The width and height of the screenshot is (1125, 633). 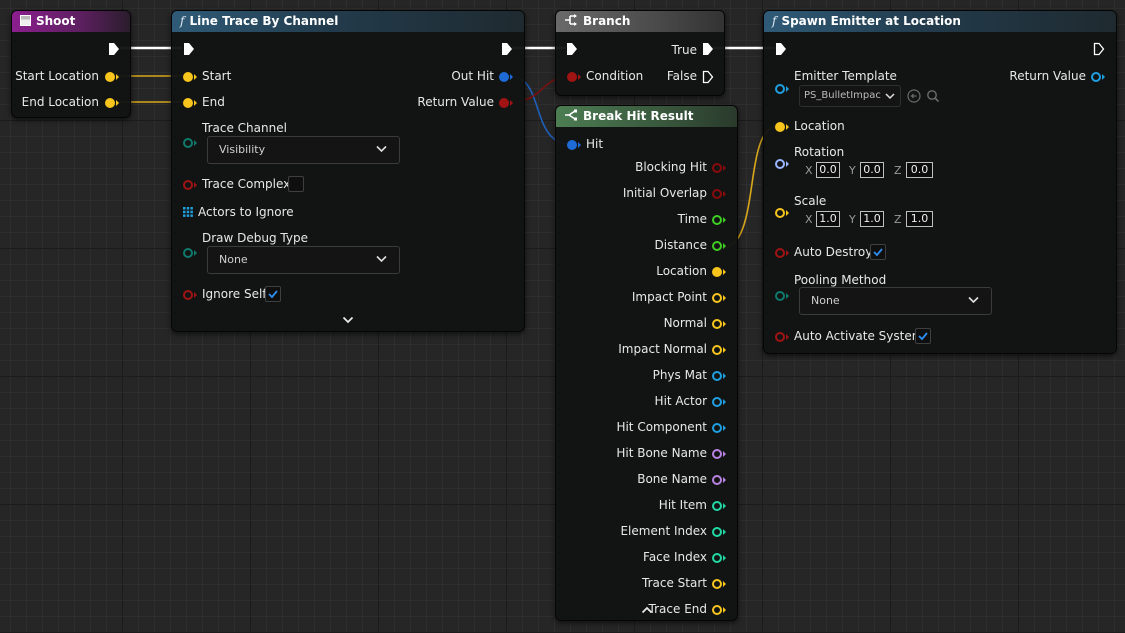 I want to click on false-exec-pin, so click(x=708, y=77).